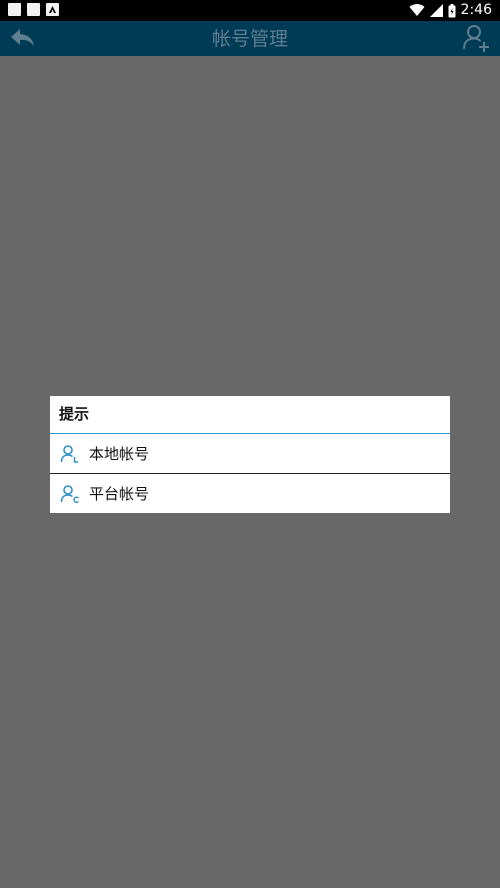 The width and height of the screenshot is (500, 888). I want to click on dialog-title: 提示, so click(250, 415).